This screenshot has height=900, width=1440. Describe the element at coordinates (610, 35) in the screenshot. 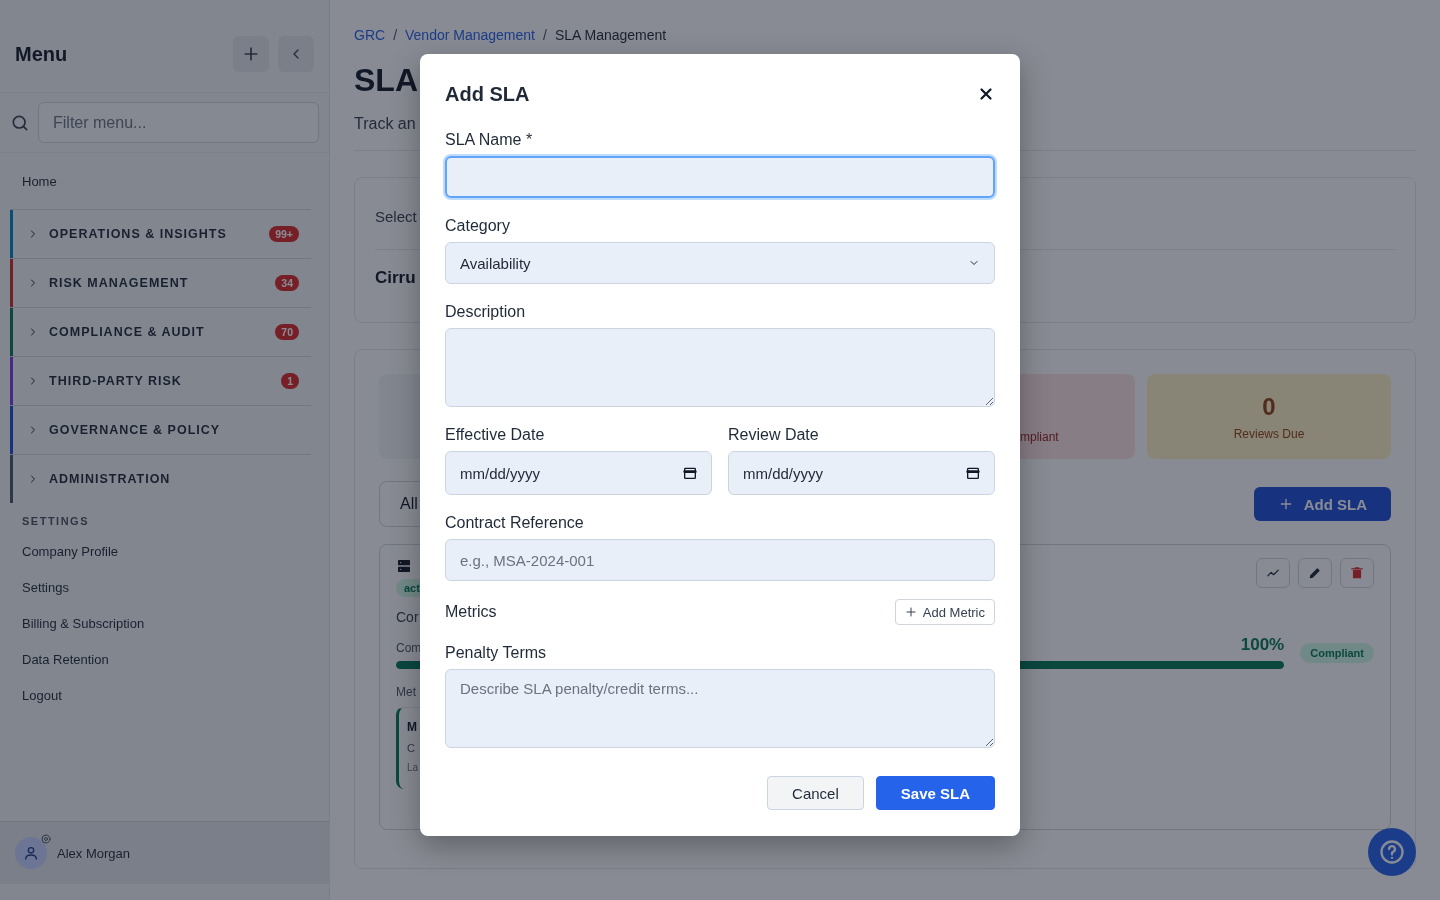

I see `breadcrumb-current: SLA Management` at that location.